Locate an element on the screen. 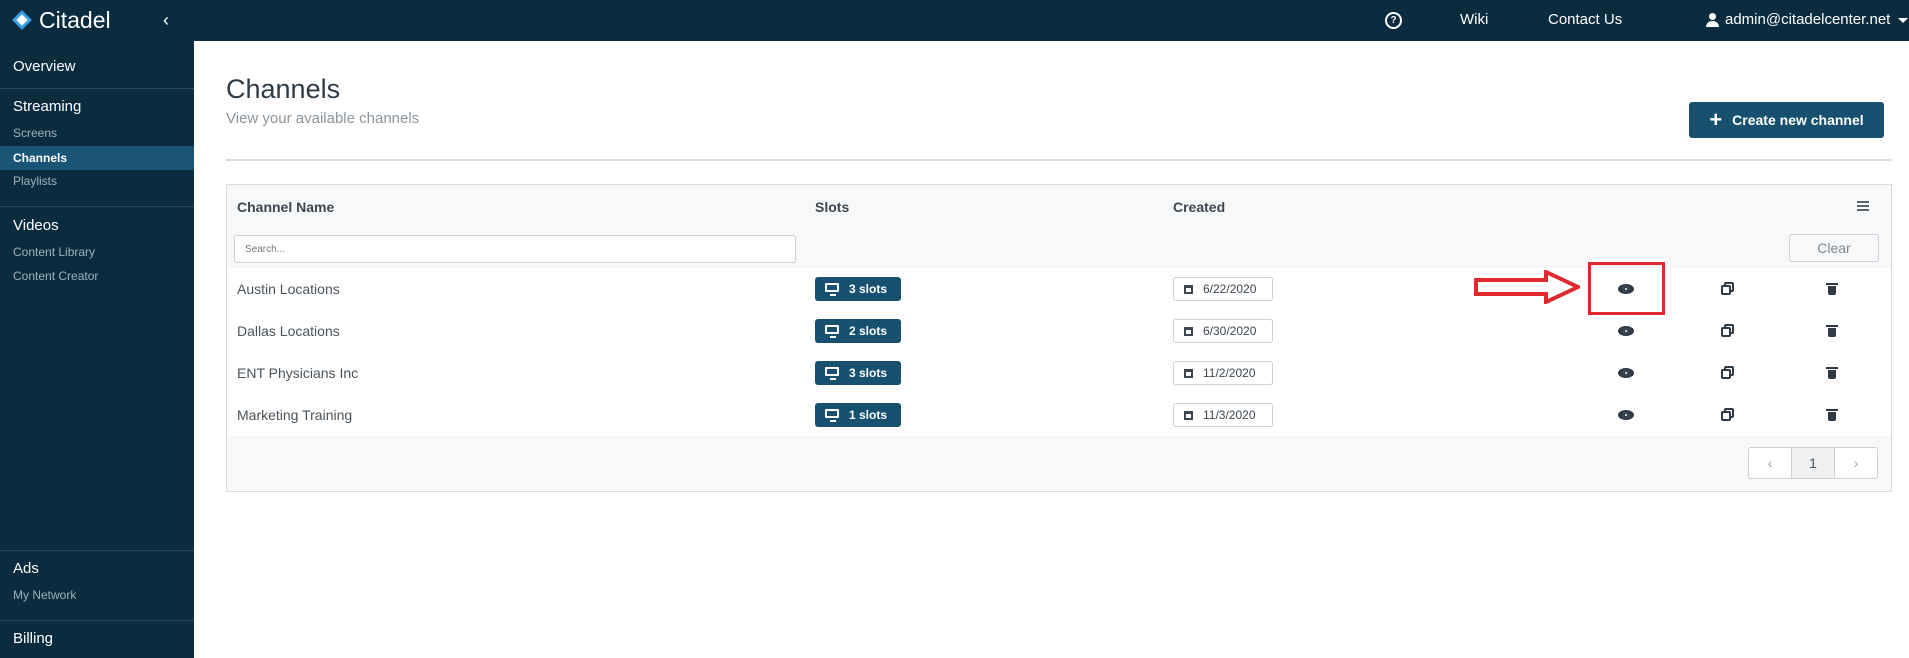  sidebar-section-videos: Videos is located at coordinates (97, 226).